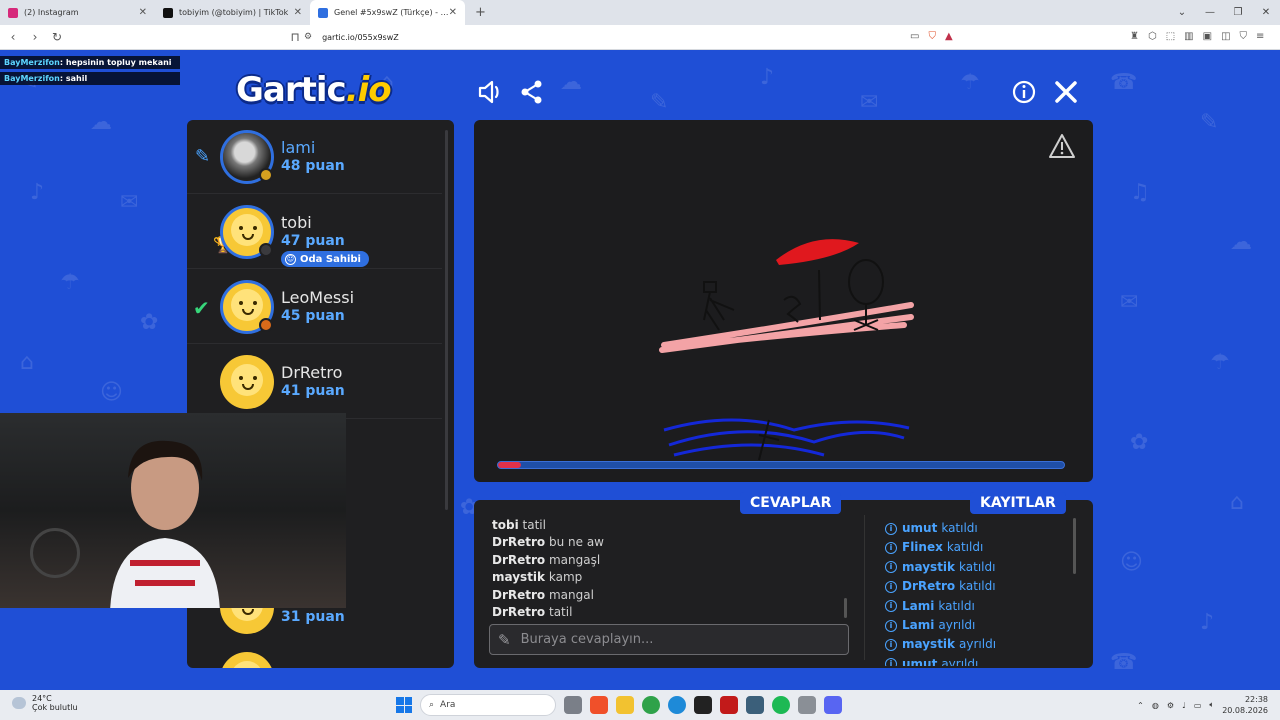 This screenshot has width=1280, height=720. What do you see at coordinates (232, 12) in the screenshot?
I see `browser-tab-tiktok: tobiyim (@tobiyim) | TikTok ✕` at bounding box center [232, 12].